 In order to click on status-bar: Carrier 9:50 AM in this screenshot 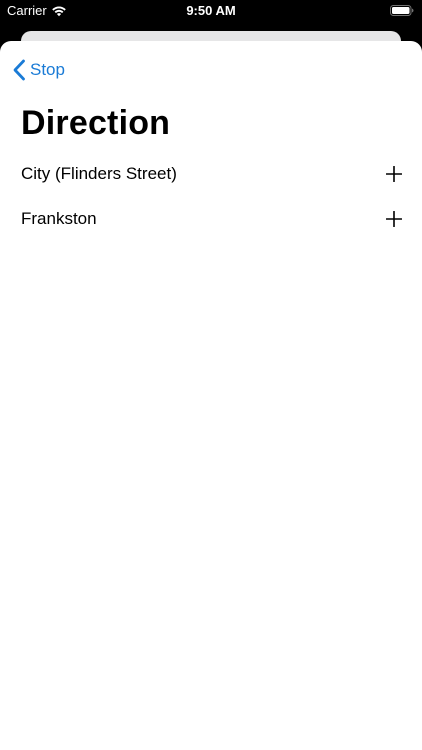, I will do `click(211, 12)`.